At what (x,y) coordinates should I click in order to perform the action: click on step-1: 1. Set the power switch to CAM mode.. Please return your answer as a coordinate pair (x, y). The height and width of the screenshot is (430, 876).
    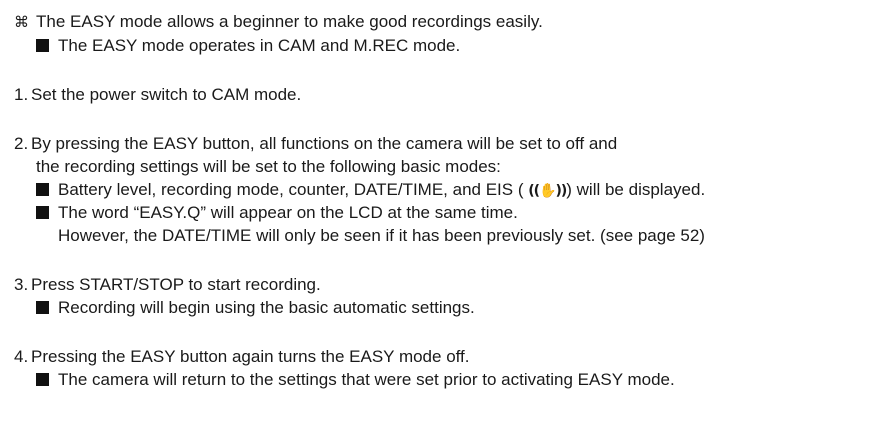
    Looking at the image, I should click on (157, 95).